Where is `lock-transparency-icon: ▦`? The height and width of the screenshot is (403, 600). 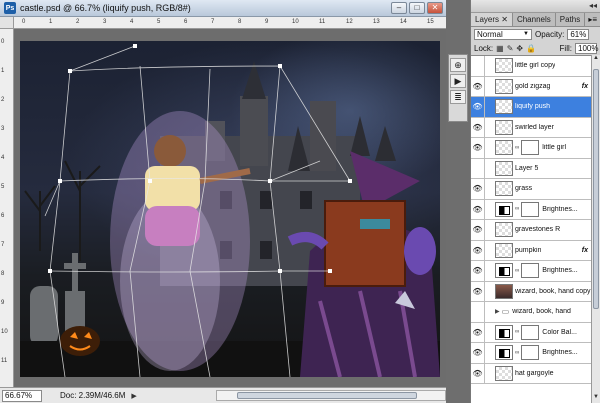
lock-transparency-icon: ▦ is located at coordinates (500, 48).